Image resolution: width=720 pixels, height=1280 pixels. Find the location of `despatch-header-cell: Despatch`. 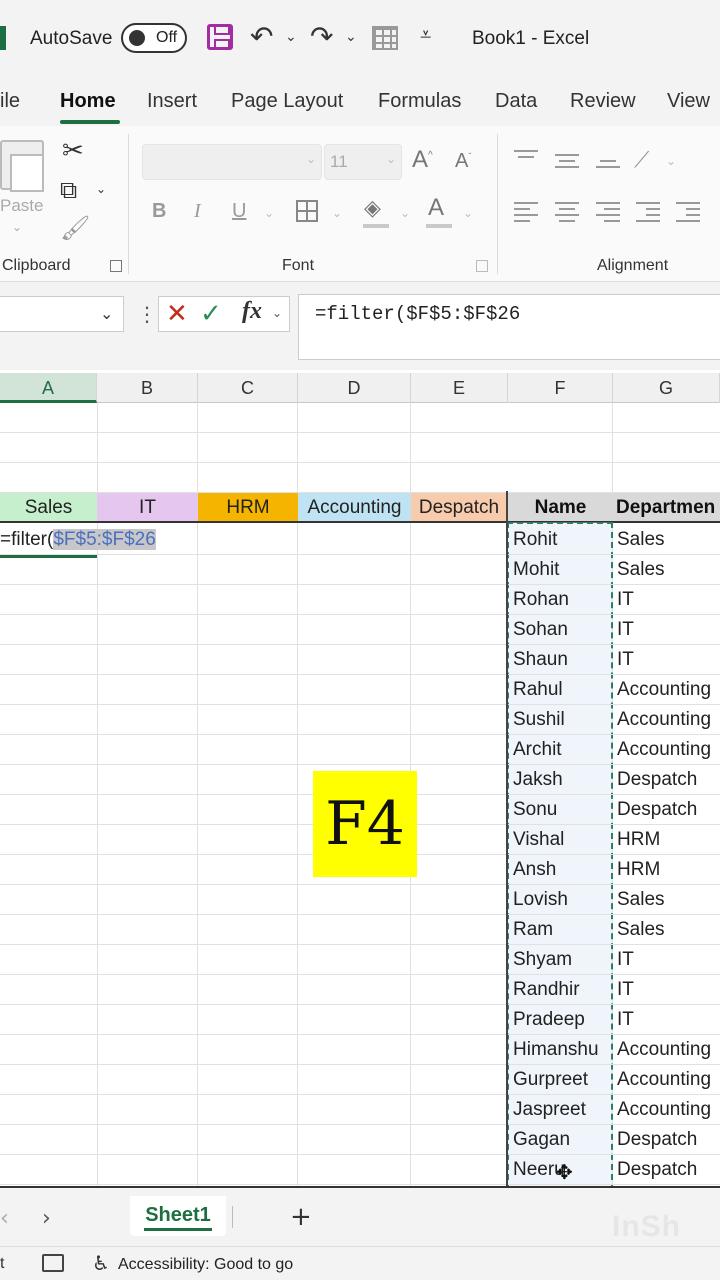

despatch-header-cell: Despatch is located at coordinates (459, 508).